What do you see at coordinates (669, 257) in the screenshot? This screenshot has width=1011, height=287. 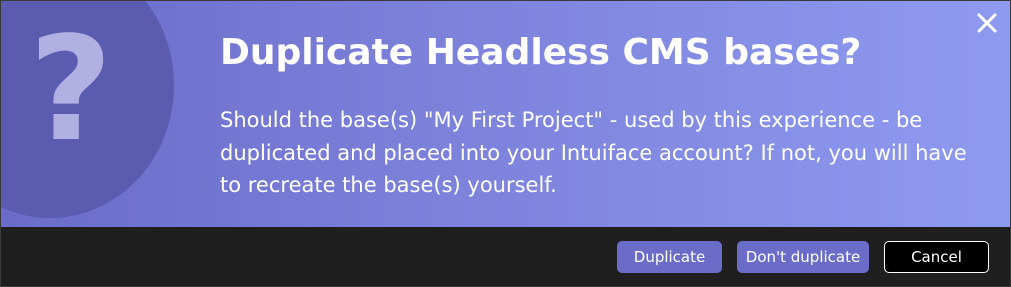 I see `duplicate-button: Duplicate` at bounding box center [669, 257].